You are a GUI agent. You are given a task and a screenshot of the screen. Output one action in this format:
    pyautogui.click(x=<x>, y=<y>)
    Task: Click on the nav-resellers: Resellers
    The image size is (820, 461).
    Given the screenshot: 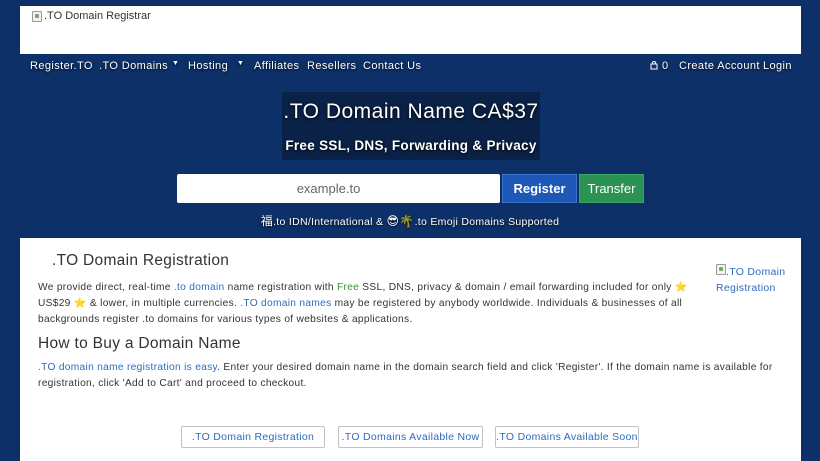 What is the action you would take?
    pyautogui.click(x=331, y=66)
    